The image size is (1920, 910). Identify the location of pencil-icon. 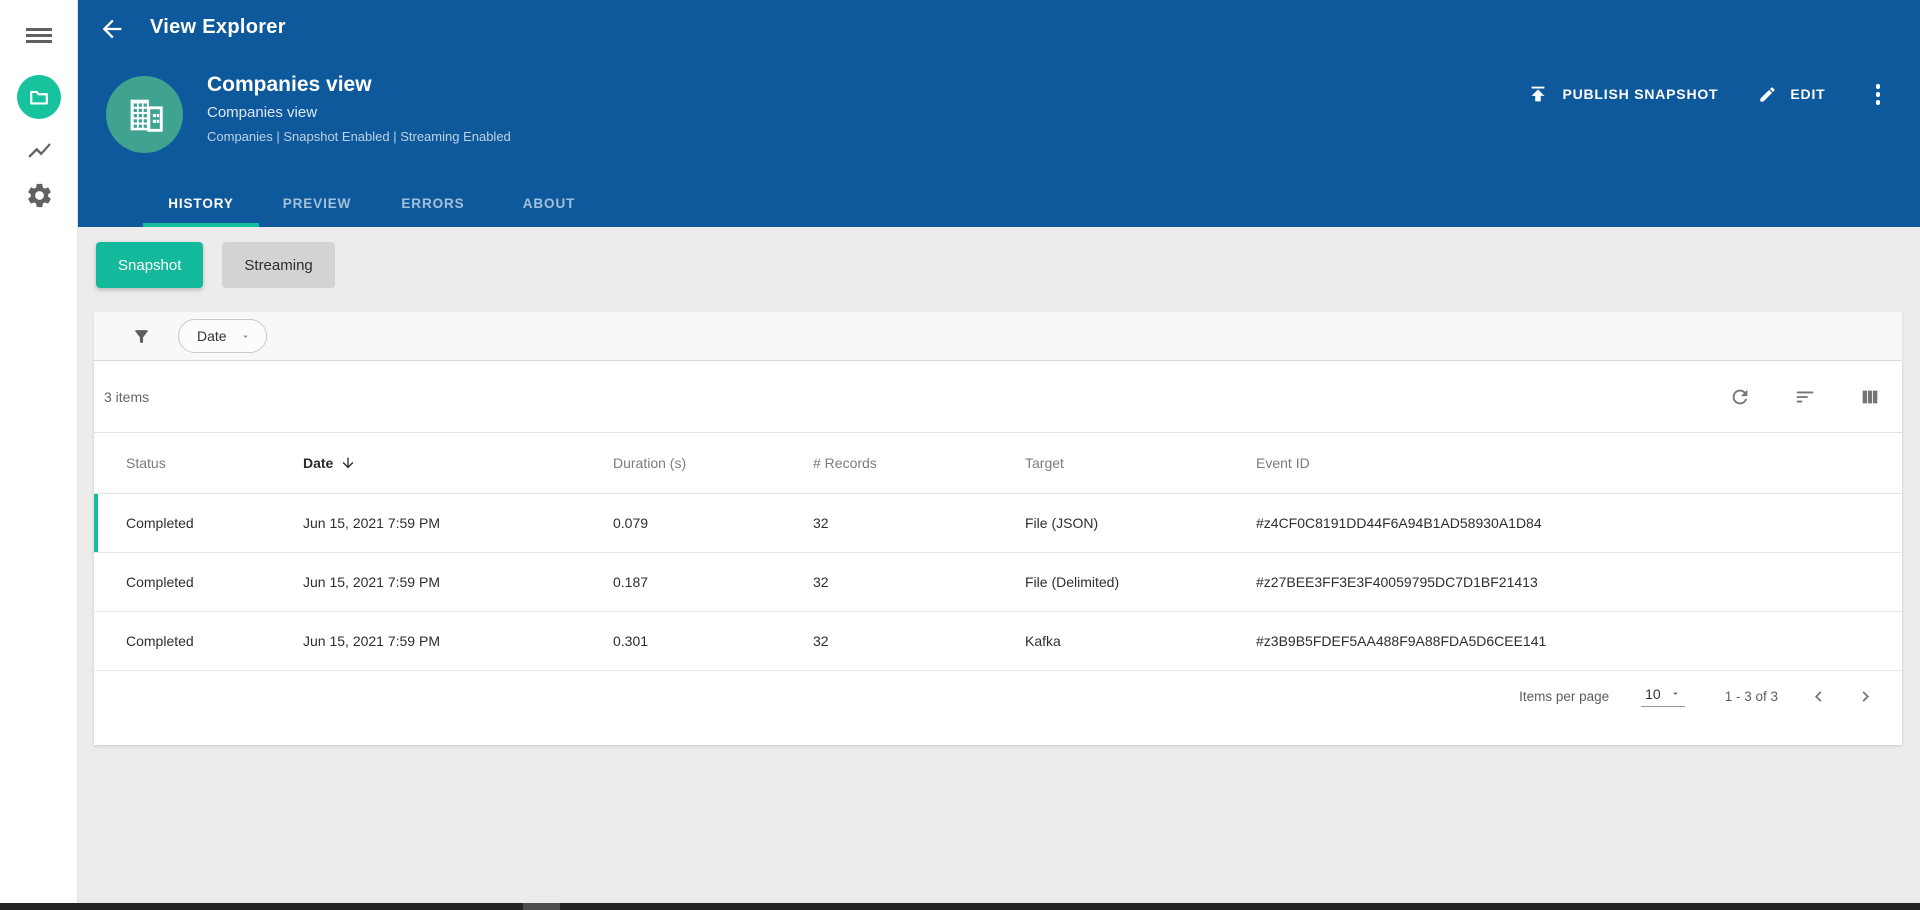
(1767, 94).